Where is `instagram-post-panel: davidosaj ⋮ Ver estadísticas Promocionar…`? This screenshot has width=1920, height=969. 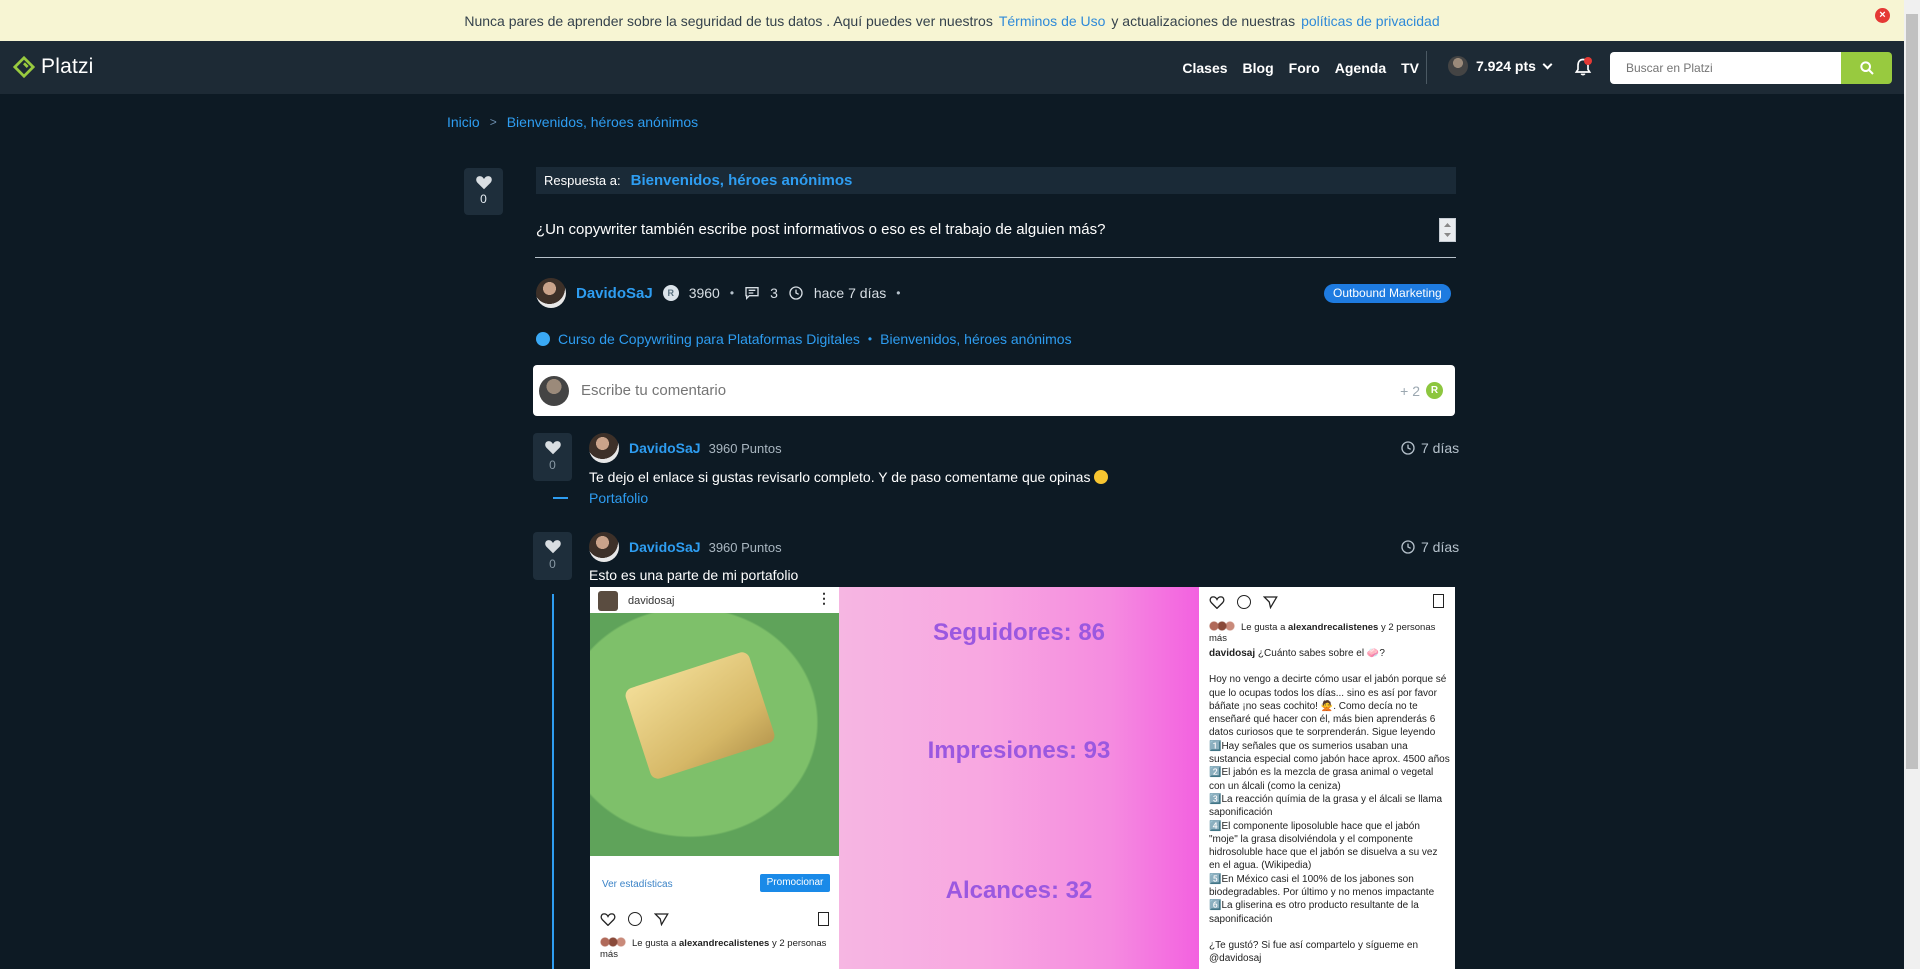 instagram-post-panel: davidosaj ⋮ Ver estadísticas Promocionar… is located at coordinates (714, 778).